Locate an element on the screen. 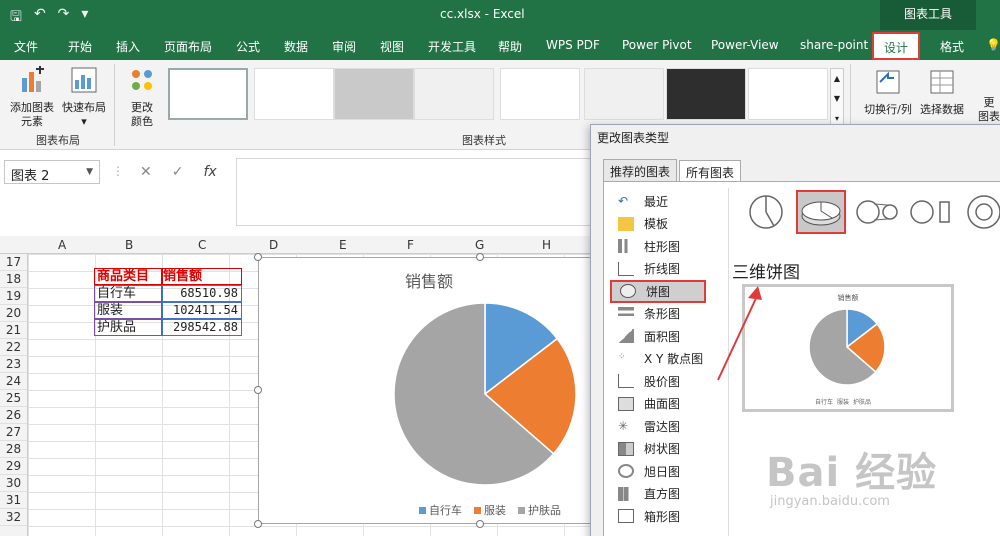 The width and height of the screenshot is (1000, 536). row-header: 20 is located at coordinates (13, 313).